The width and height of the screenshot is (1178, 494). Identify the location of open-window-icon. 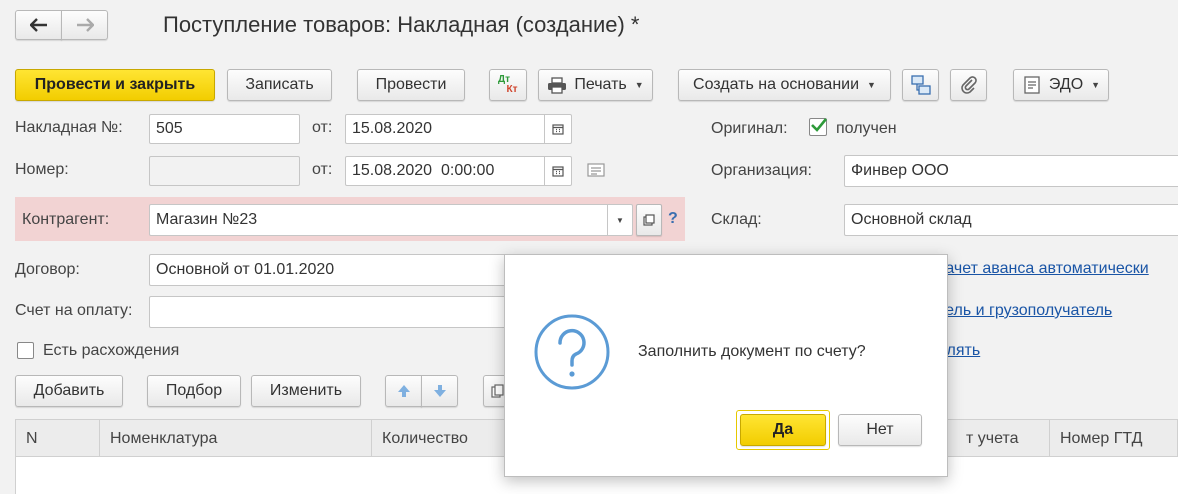
(649, 220).